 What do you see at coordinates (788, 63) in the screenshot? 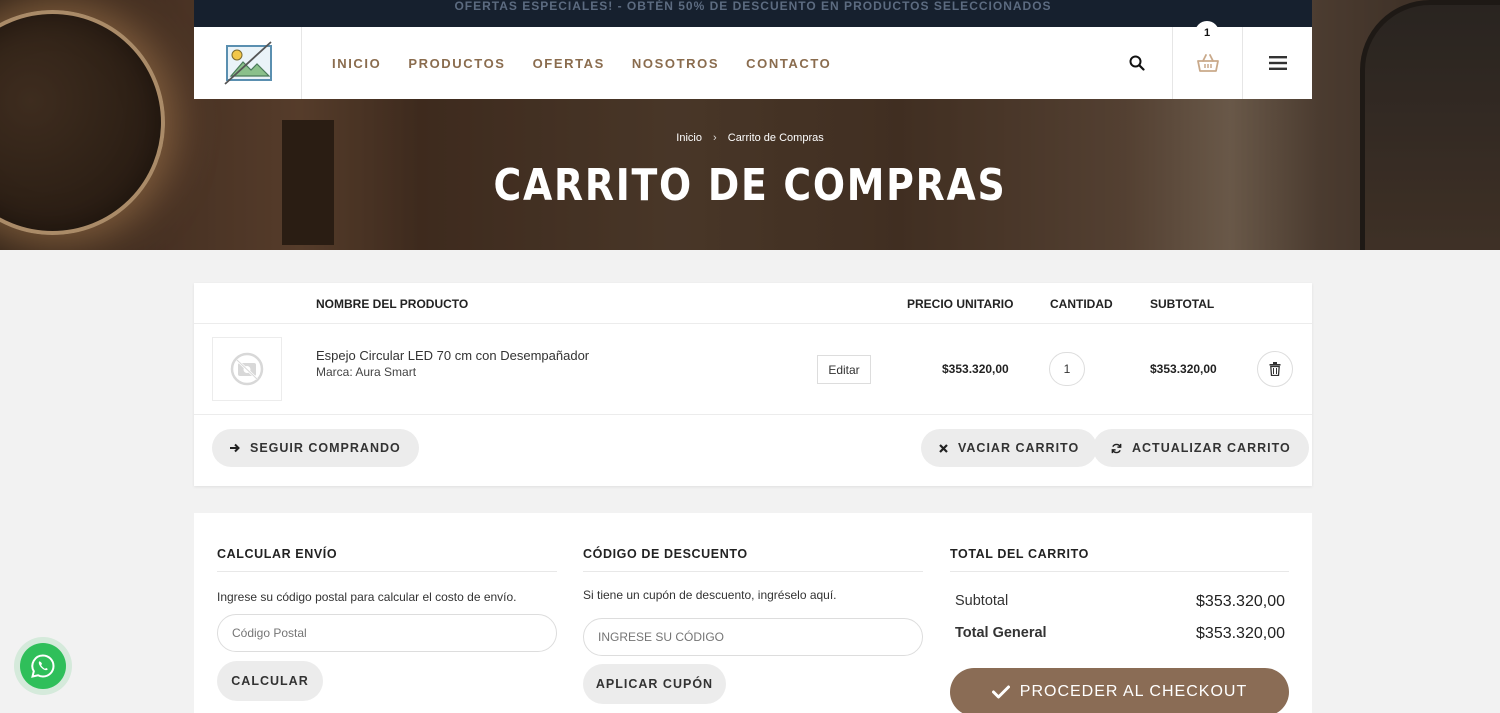
I see `nav-contacto: CONTACTO` at bounding box center [788, 63].